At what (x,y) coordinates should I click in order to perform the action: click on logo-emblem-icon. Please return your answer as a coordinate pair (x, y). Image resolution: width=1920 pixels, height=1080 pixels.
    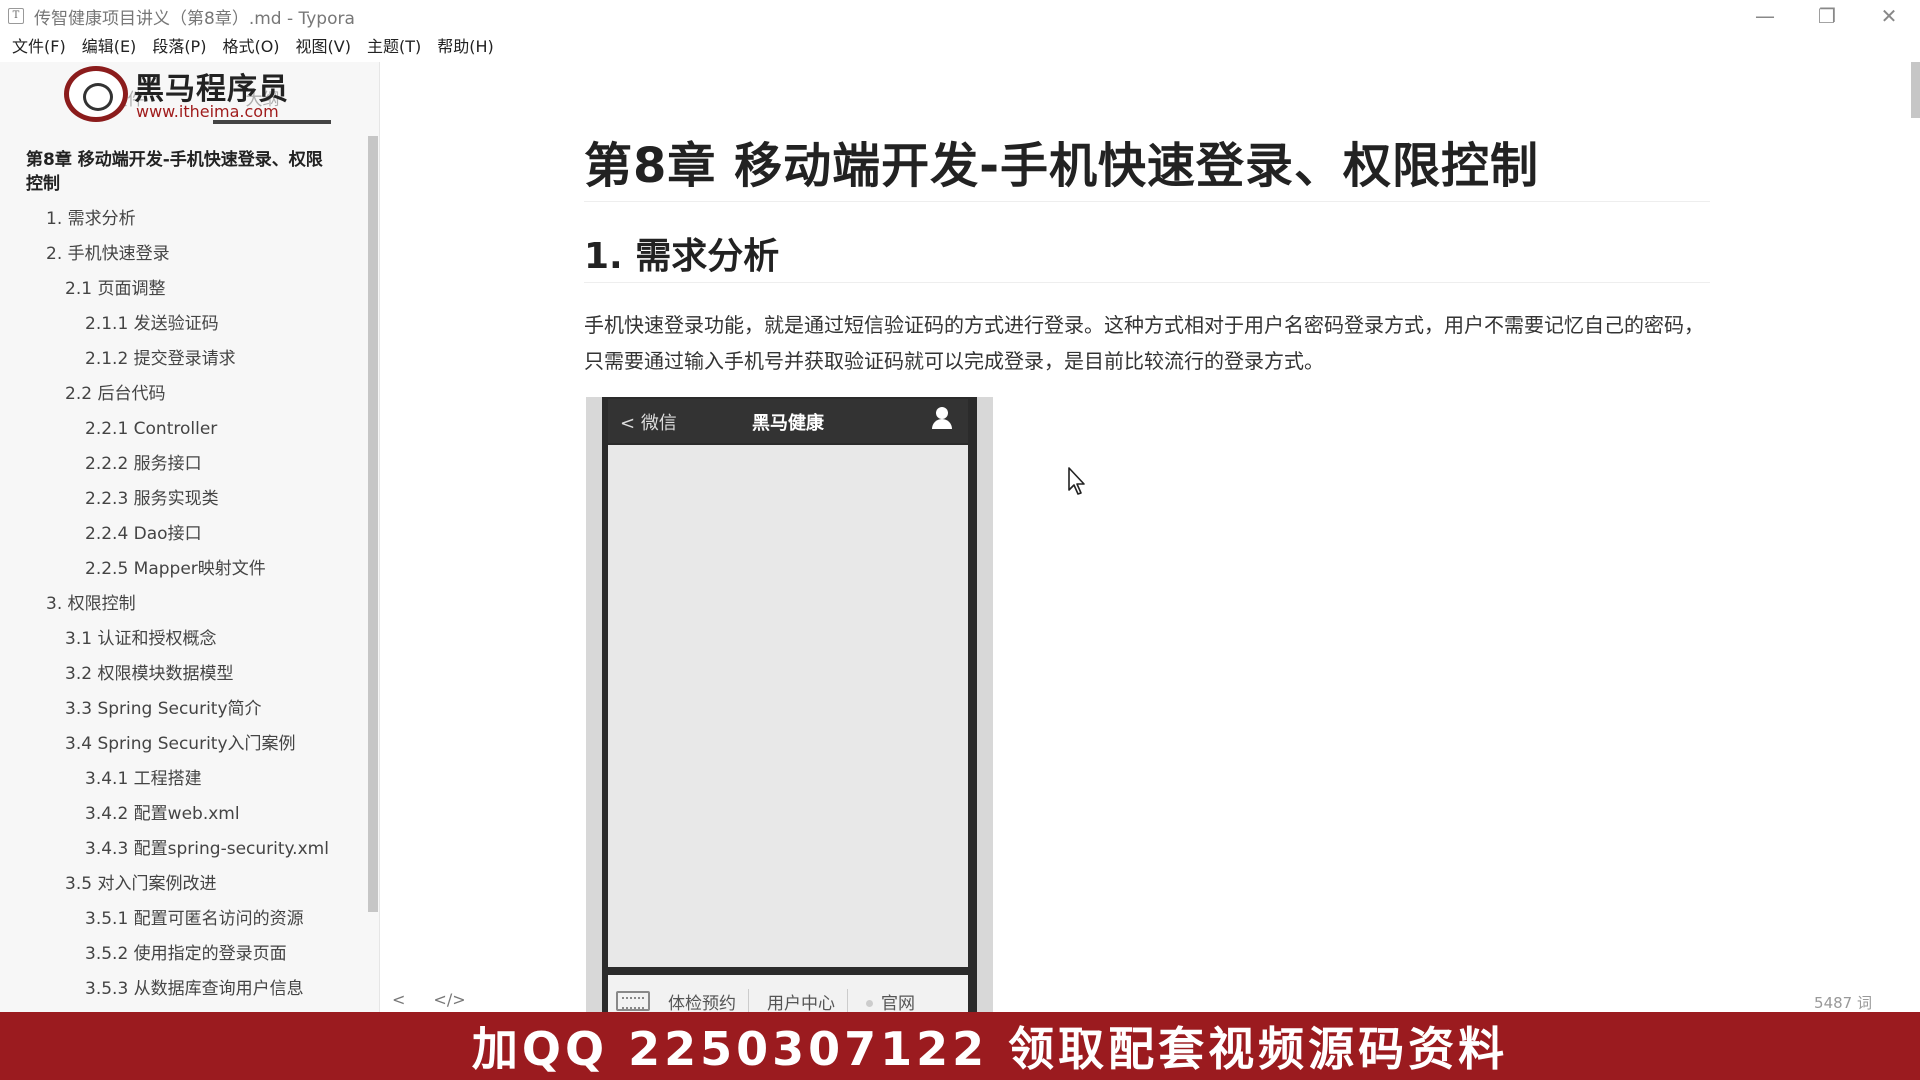
    Looking at the image, I should click on (96, 94).